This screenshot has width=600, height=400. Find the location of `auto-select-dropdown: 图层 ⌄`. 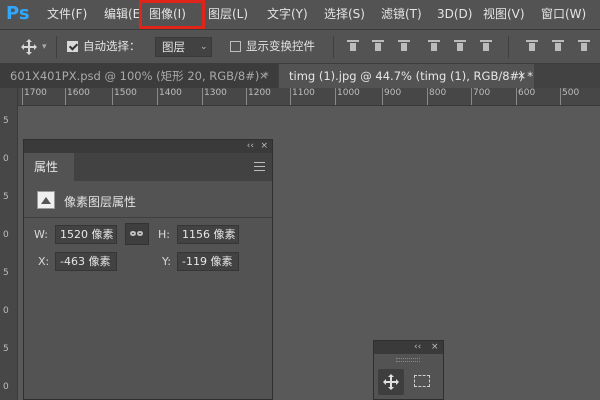

auto-select-dropdown: 图层 ⌄ is located at coordinates (183, 47).